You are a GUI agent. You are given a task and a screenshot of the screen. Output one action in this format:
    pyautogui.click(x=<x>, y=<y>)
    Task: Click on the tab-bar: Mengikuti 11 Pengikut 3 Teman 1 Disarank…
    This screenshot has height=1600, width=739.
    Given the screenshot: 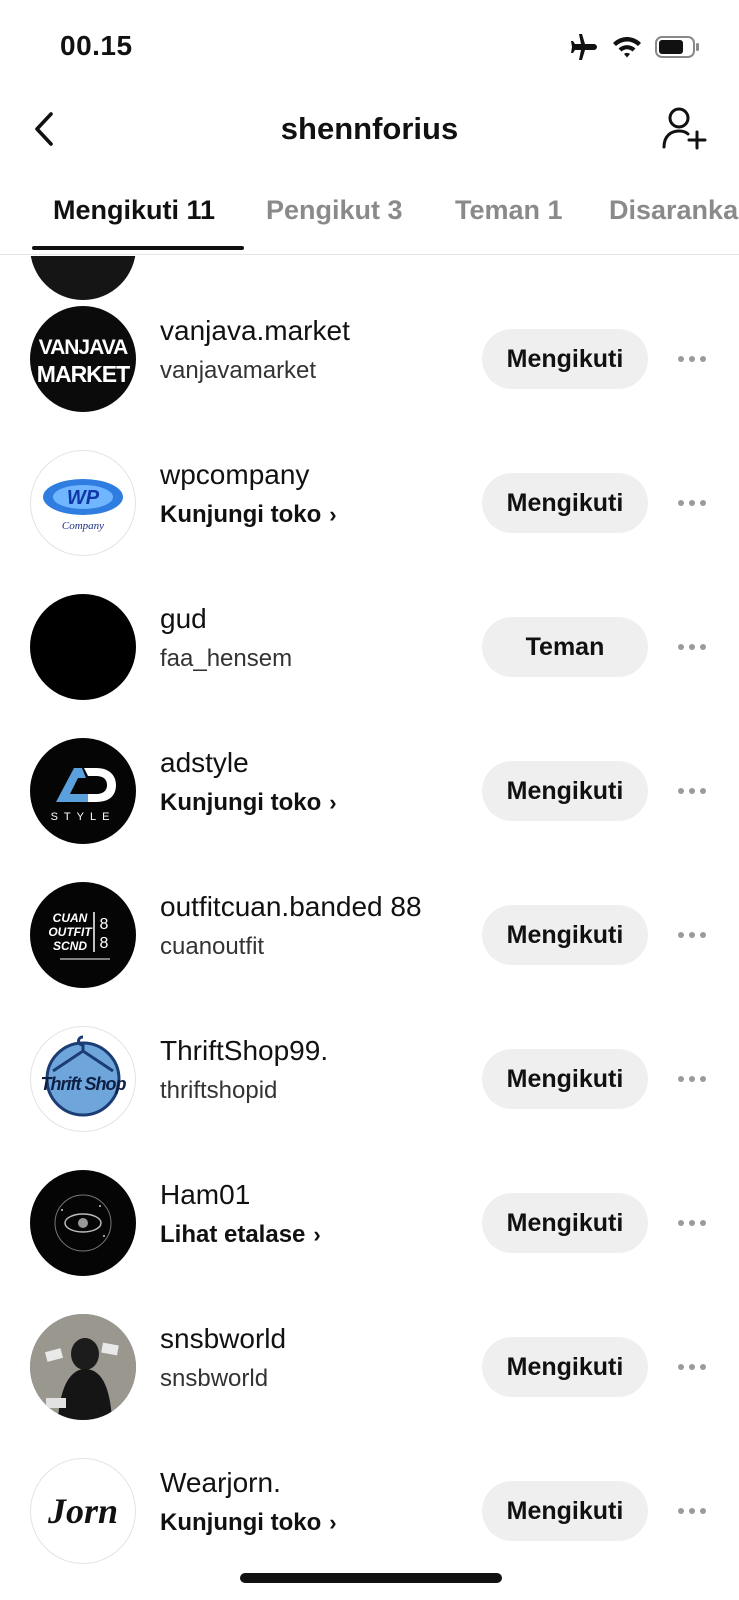 What is the action you would take?
    pyautogui.click(x=369, y=215)
    